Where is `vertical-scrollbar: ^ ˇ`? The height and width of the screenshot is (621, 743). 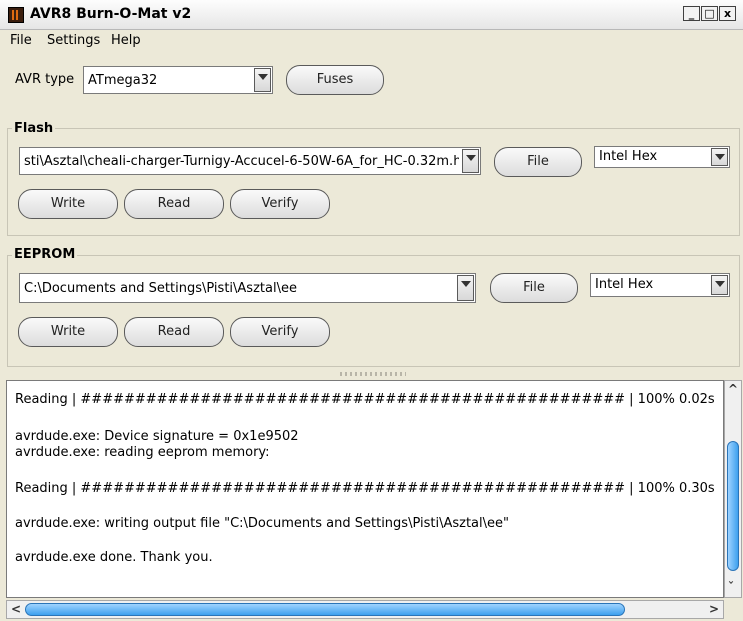 vertical-scrollbar: ^ ˇ is located at coordinates (733, 489).